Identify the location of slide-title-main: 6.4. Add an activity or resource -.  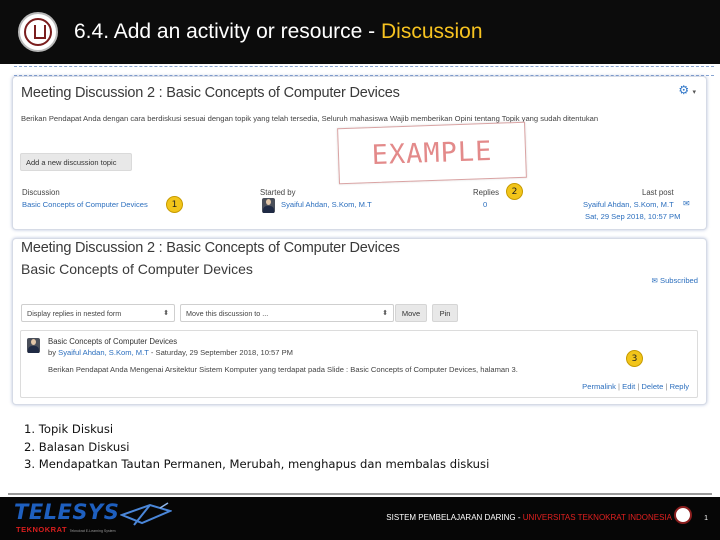
(227, 31).